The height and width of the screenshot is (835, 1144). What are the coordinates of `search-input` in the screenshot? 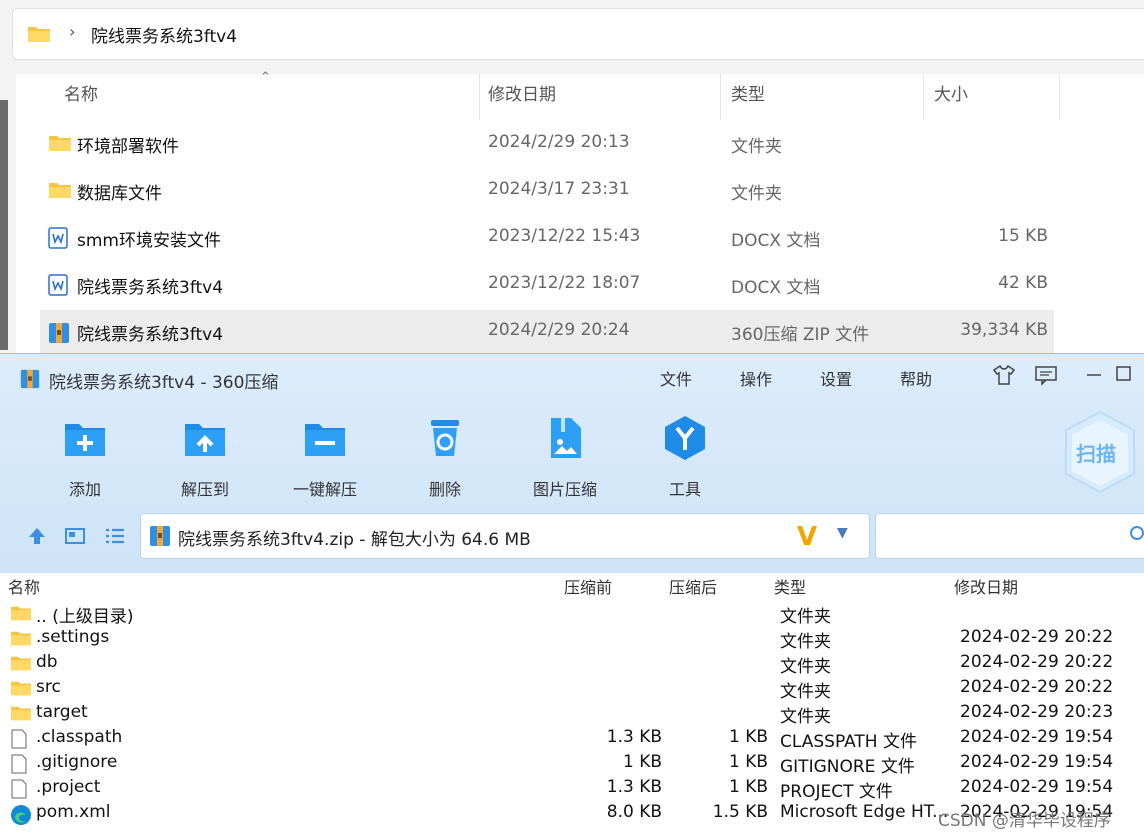 It's located at (1009, 536).